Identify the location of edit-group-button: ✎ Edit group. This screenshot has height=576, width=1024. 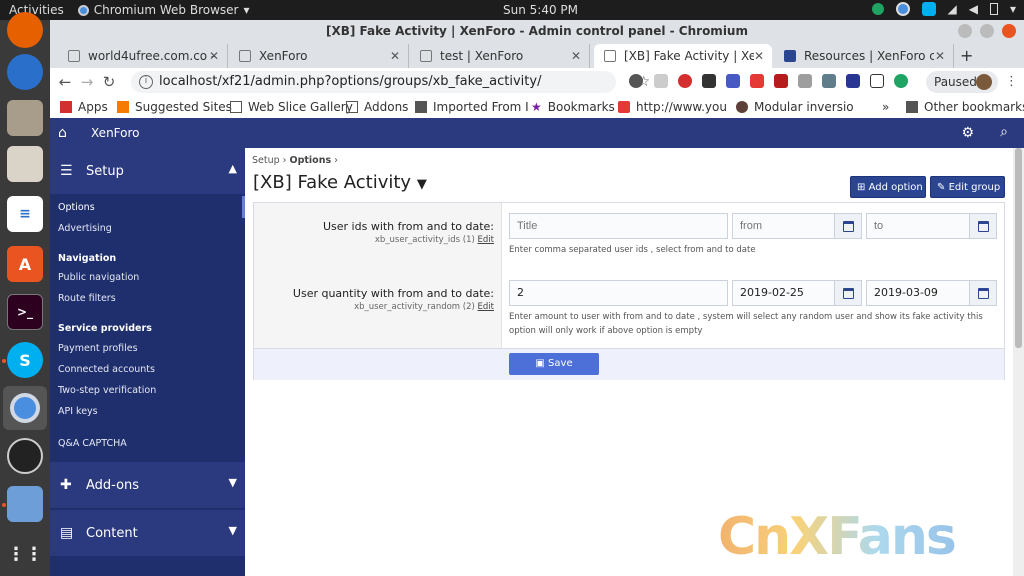
(967, 187).